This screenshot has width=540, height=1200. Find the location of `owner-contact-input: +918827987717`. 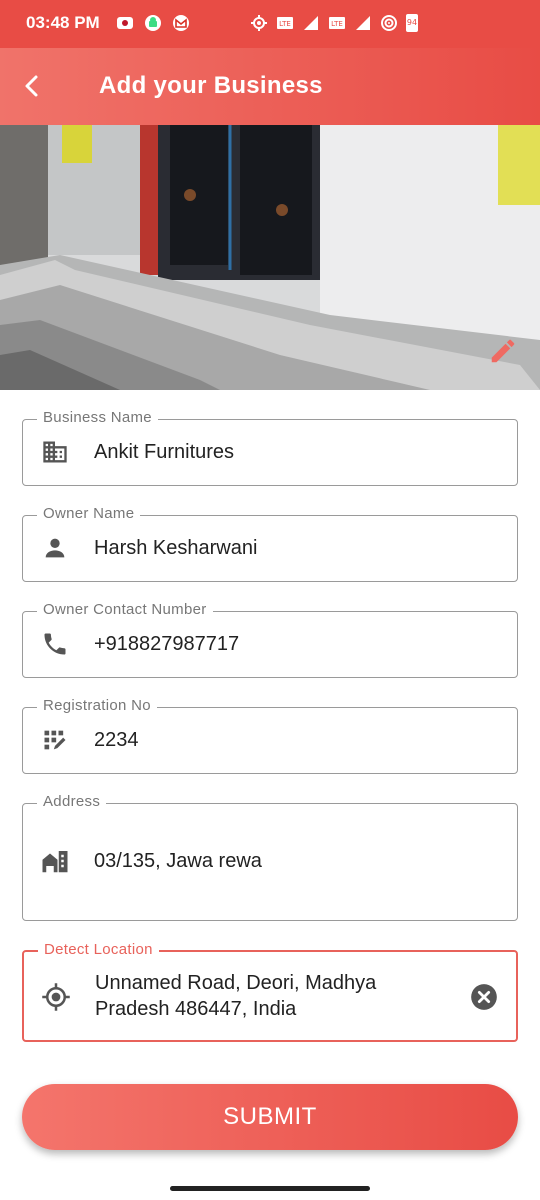

owner-contact-input: +918827987717 is located at coordinates (166, 644).